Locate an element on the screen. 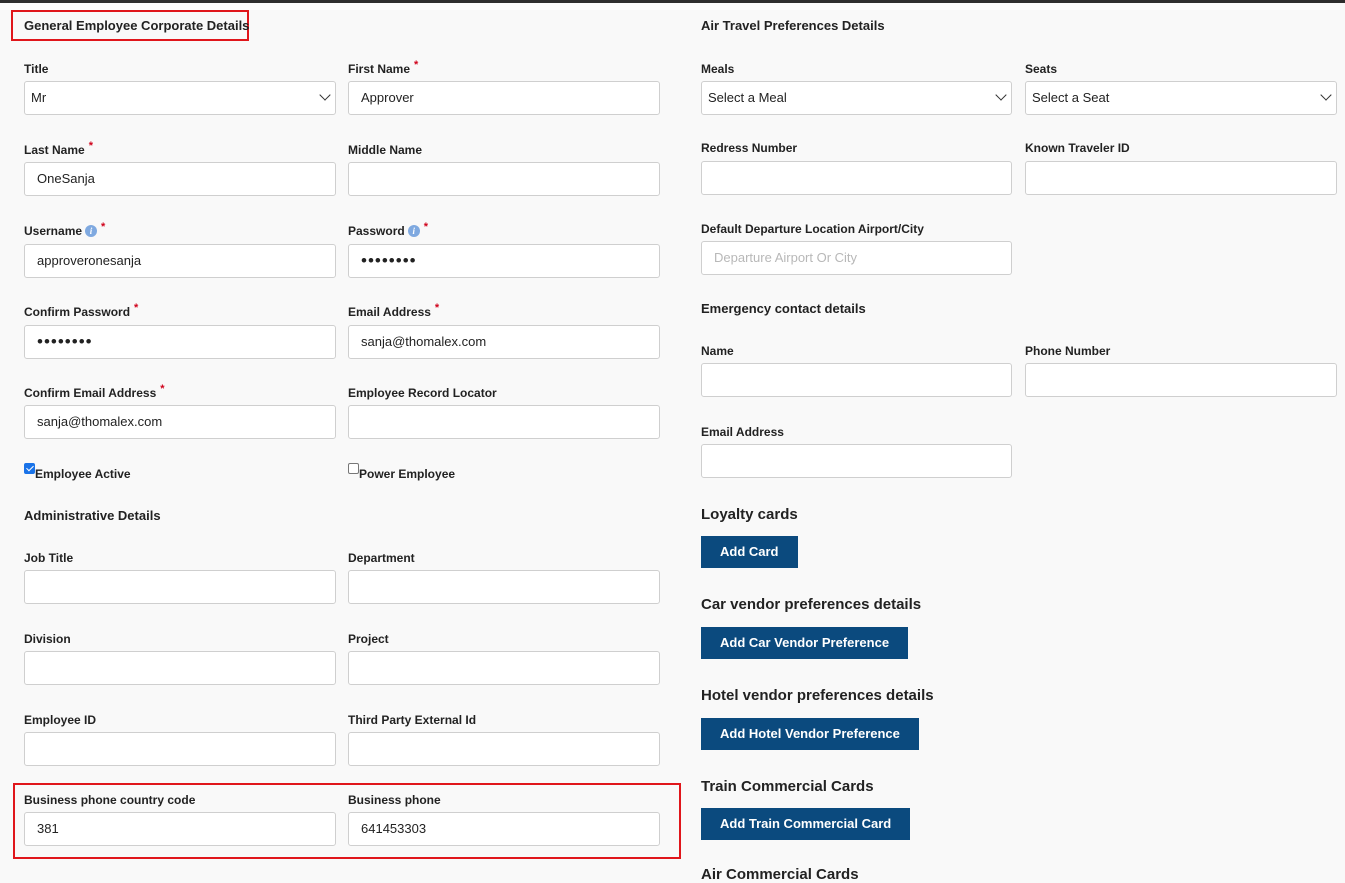  add-car-vendor-button: Add Car Vendor Preference is located at coordinates (805, 643).